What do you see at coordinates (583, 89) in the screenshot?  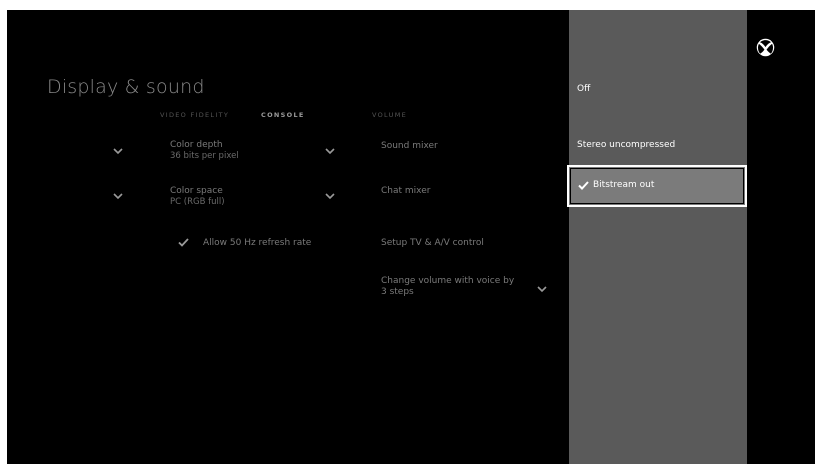 I see `option-off: Off` at bounding box center [583, 89].